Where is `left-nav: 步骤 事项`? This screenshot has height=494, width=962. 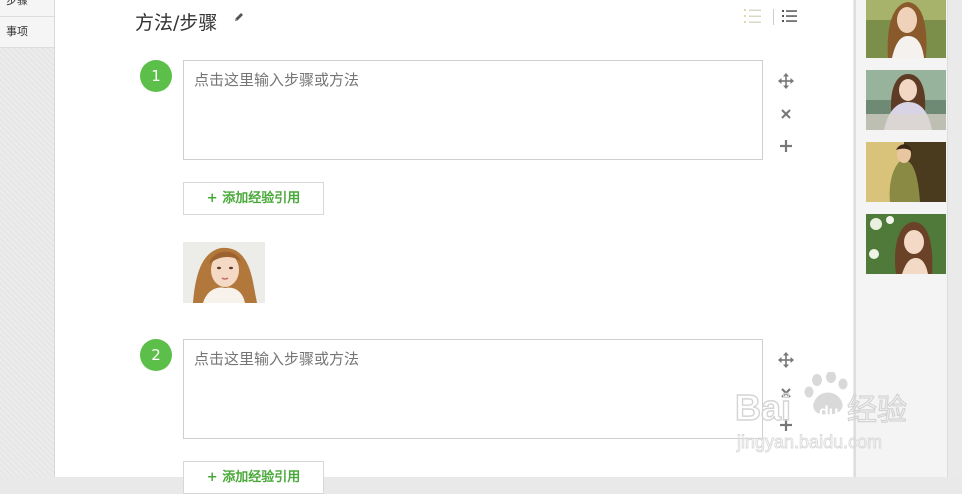
left-nav: 步骤 事项 is located at coordinates (27, 238).